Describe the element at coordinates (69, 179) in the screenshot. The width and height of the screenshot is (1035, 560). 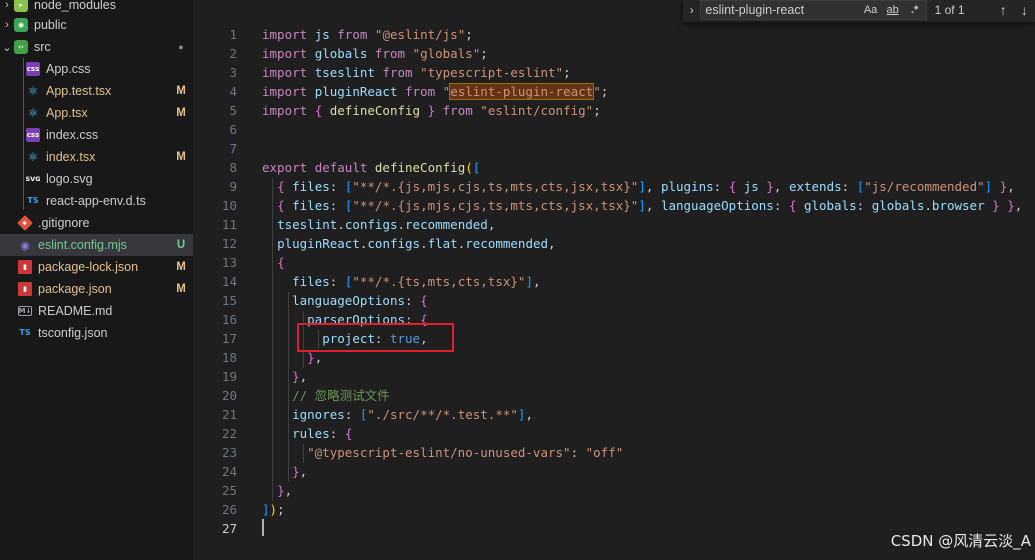
I see `tree-item-label: logo.svg` at that location.